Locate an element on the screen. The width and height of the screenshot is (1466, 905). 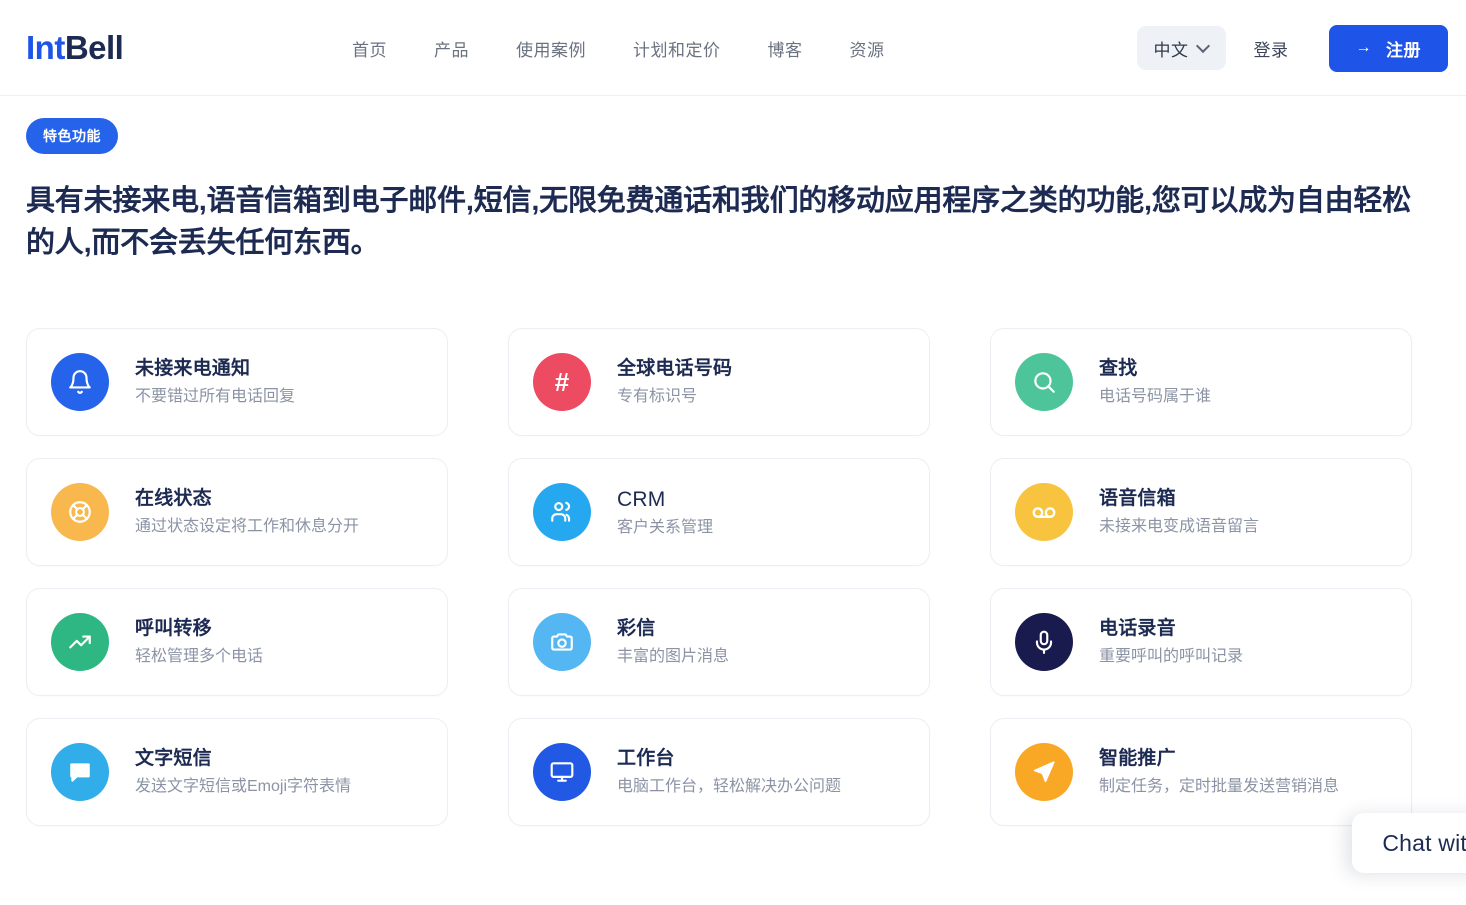
feature-card-subtitle: 轻松管理多个电话 is located at coordinates (199, 656).